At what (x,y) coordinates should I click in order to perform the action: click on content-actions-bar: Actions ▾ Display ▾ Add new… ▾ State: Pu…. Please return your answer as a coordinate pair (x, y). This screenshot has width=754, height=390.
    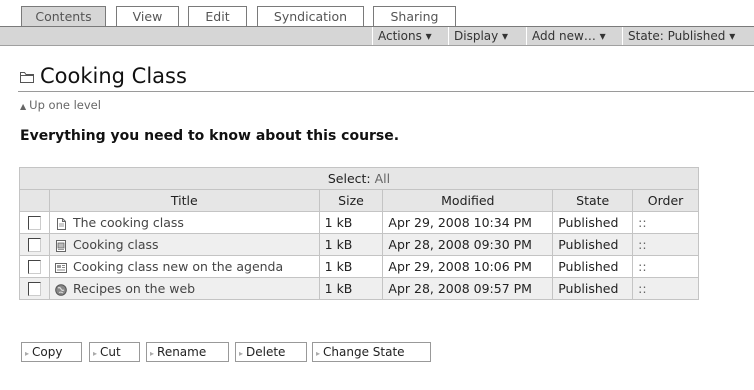
    Looking at the image, I should click on (377, 36).